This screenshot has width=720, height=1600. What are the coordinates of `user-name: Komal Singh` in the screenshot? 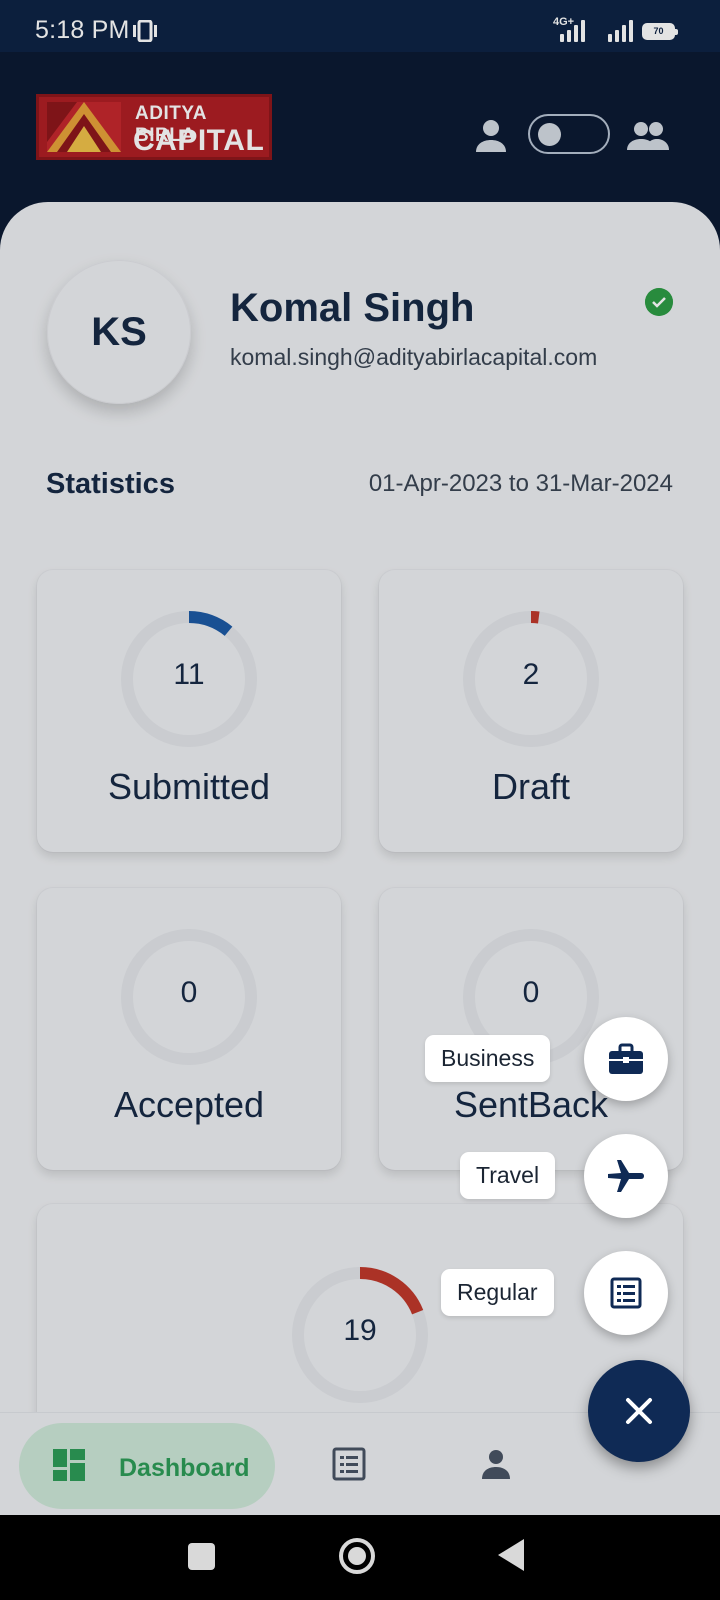 It's located at (352, 308).